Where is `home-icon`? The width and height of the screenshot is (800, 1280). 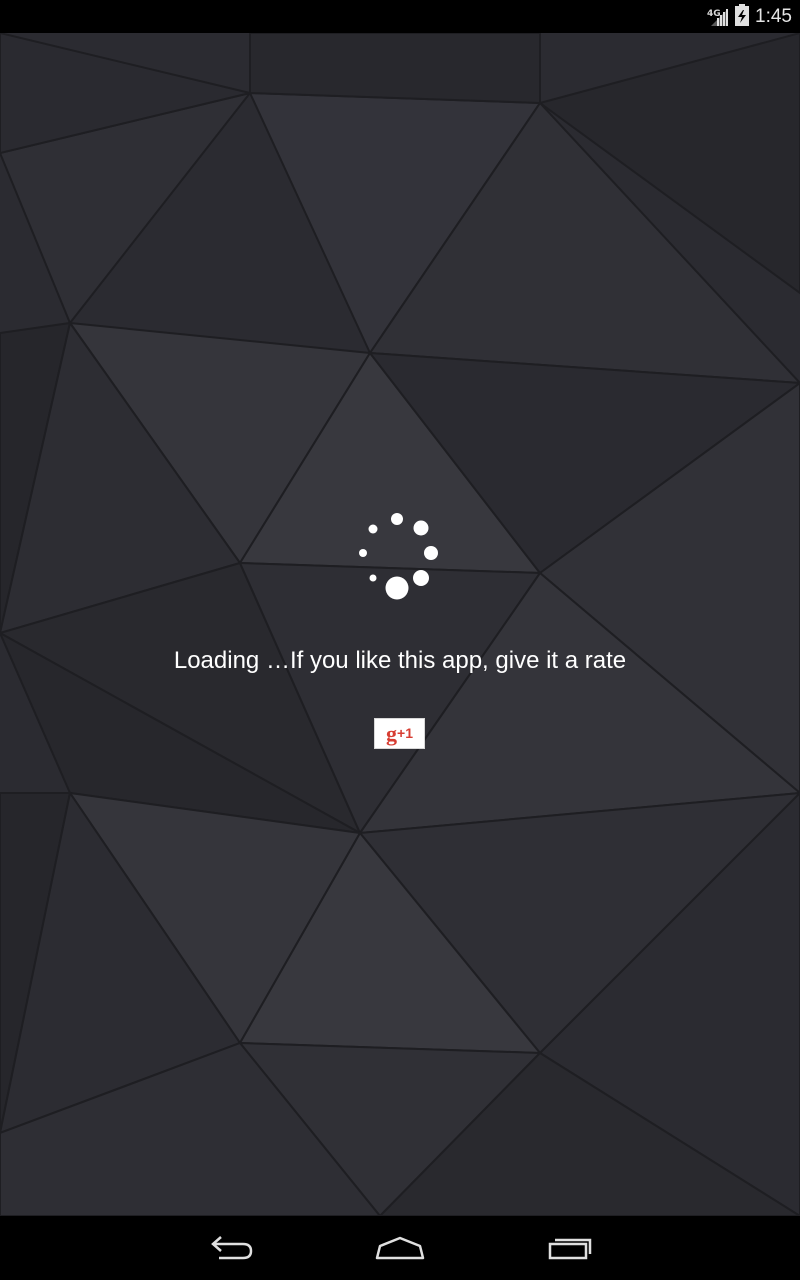 home-icon is located at coordinates (400, 1248).